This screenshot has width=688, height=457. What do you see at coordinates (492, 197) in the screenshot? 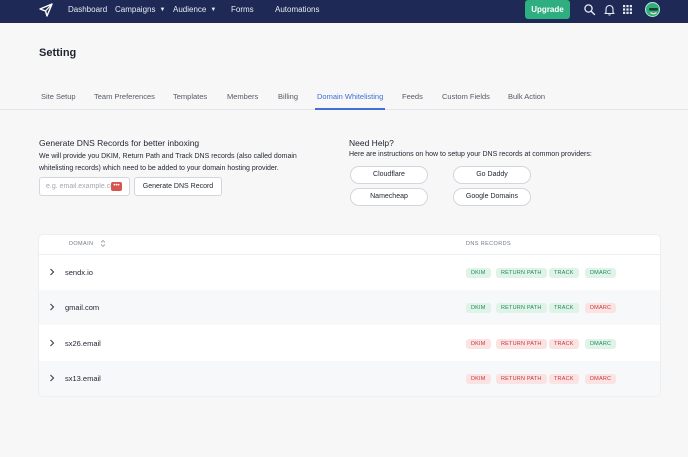
I see `provider-button-google-domains: Google Domains` at bounding box center [492, 197].